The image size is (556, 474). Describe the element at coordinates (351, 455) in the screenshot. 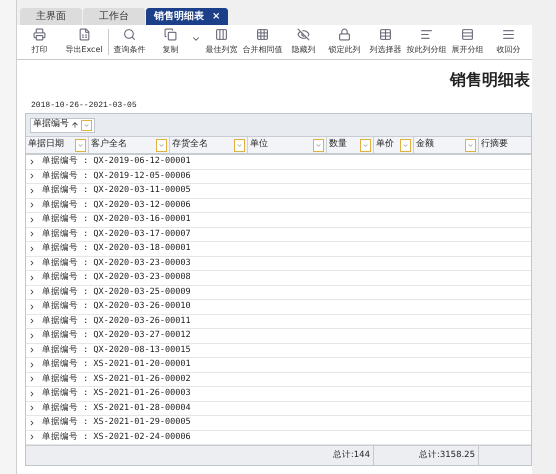

I see `quantity-total: 总计:144` at that location.